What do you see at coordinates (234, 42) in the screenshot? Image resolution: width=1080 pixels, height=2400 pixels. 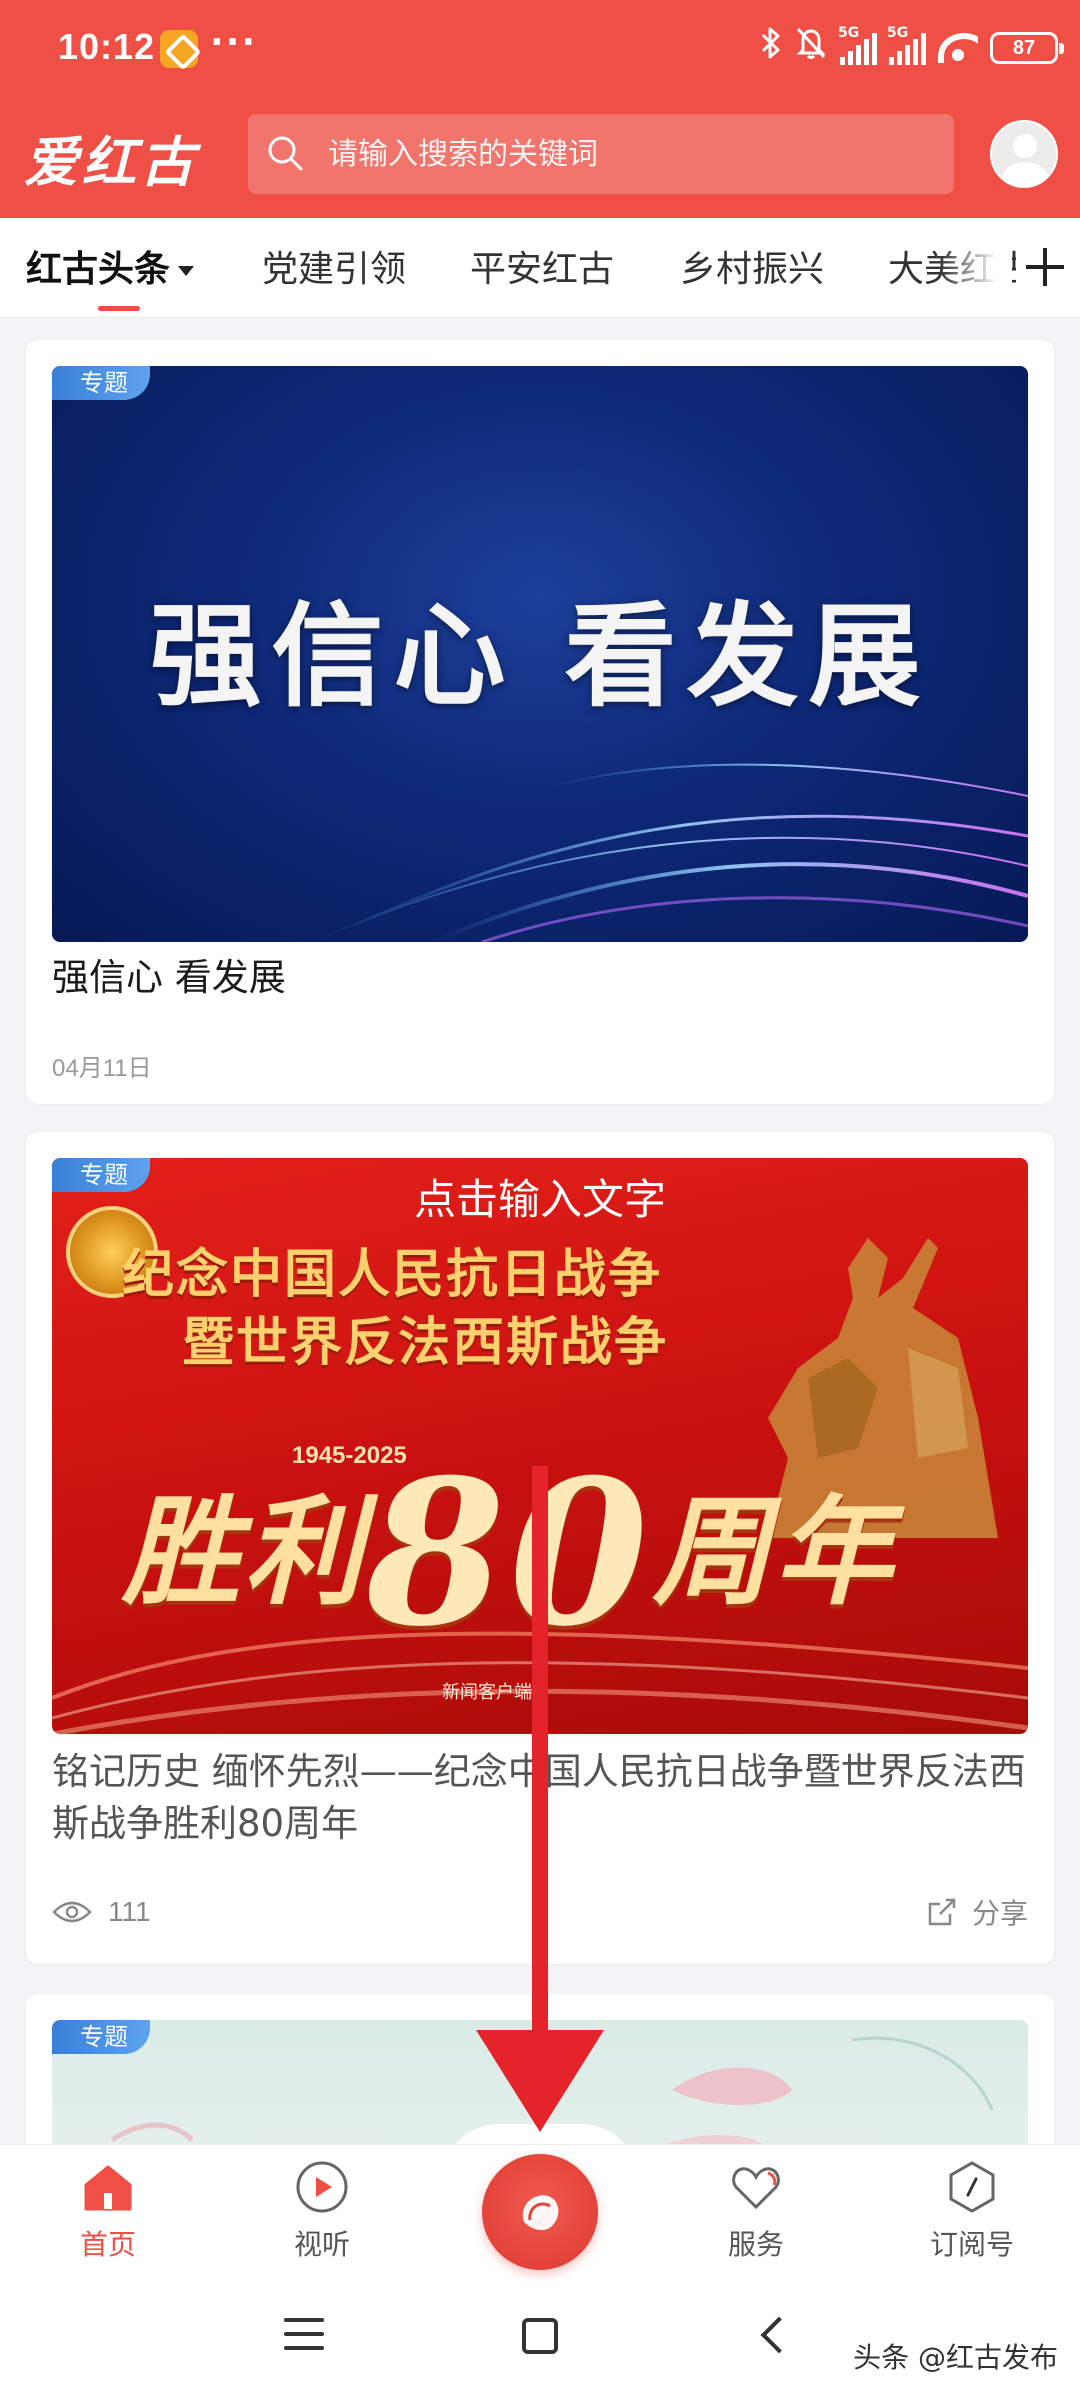 I see `more-notifications-icon: ···` at bounding box center [234, 42].